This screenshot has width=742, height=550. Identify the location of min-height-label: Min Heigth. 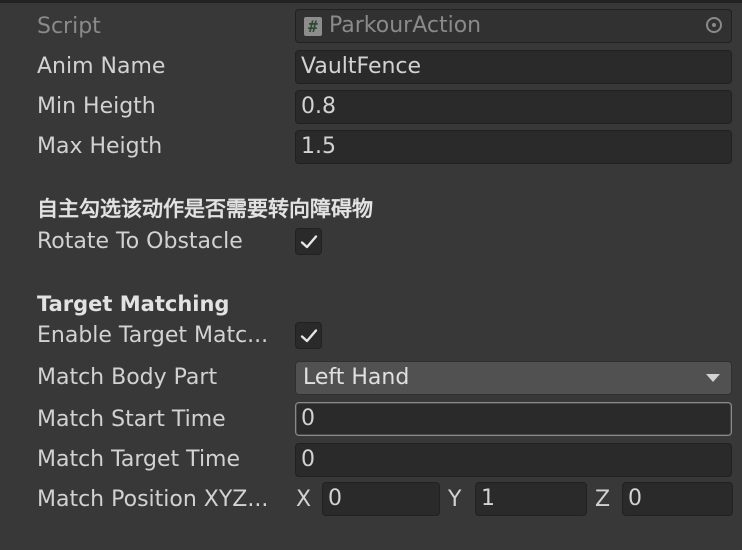
(96, 106).